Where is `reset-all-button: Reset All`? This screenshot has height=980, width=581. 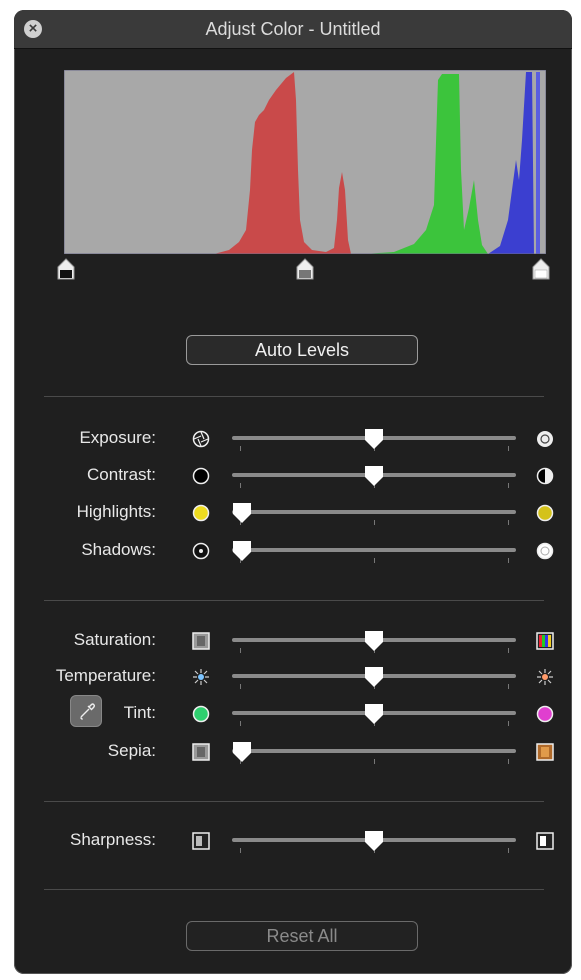
reset-all-button: Reset All is located at coordinates (302, 936).